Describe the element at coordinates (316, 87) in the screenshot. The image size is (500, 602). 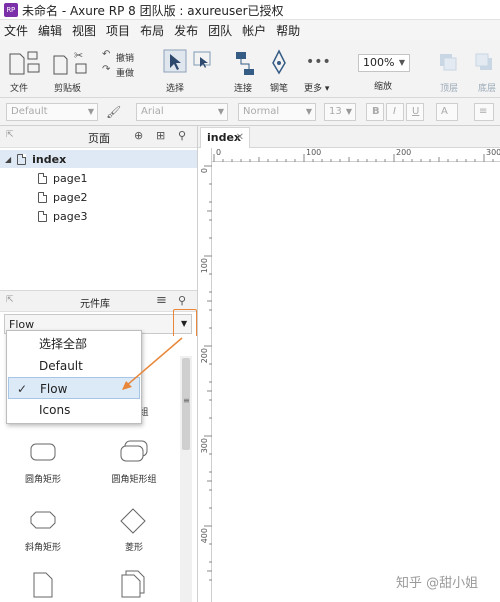
I see `more-button: 更多 ▾` at that location.